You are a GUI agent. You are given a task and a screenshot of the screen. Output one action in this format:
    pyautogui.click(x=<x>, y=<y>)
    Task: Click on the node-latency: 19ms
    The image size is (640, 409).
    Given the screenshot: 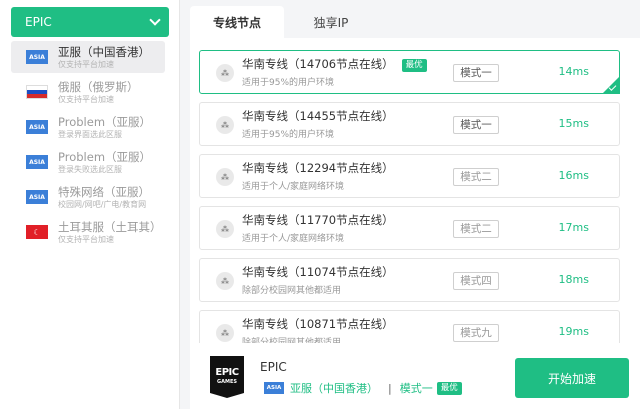 What is the action you would take?
    pyautogui.click(x=573, y=331)
    